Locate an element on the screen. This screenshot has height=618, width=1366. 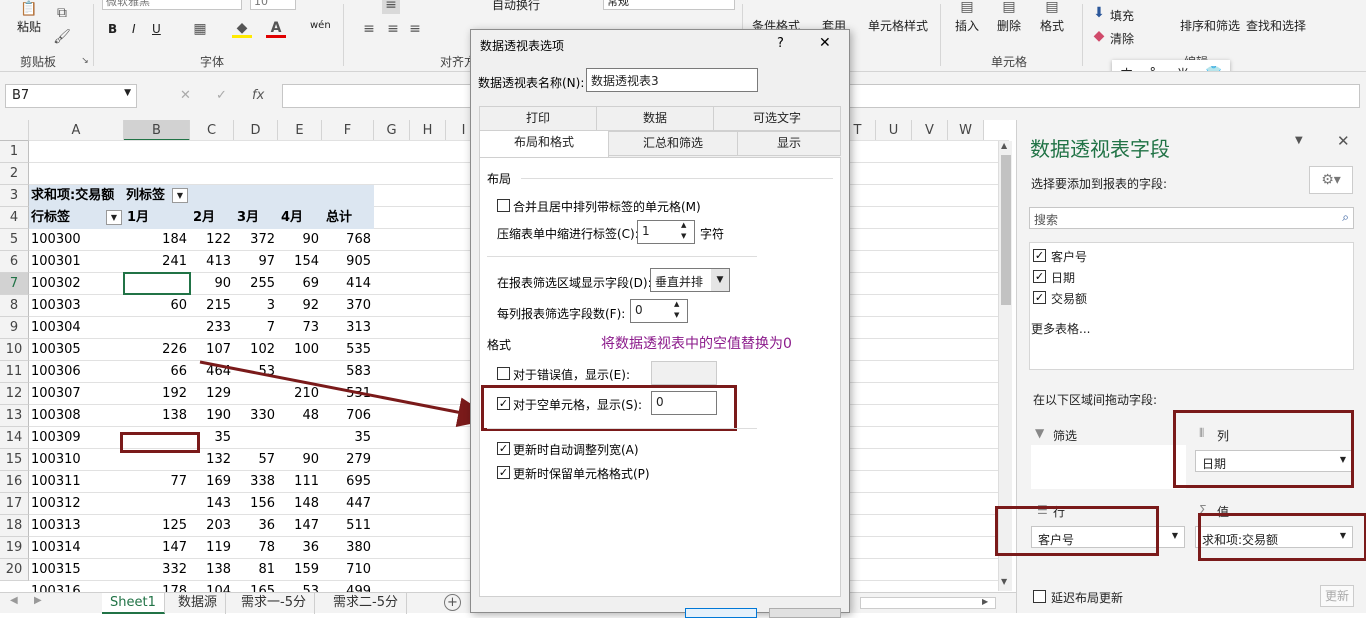
insert-cells-icon: ▤ is located at coordinates (967, 7).